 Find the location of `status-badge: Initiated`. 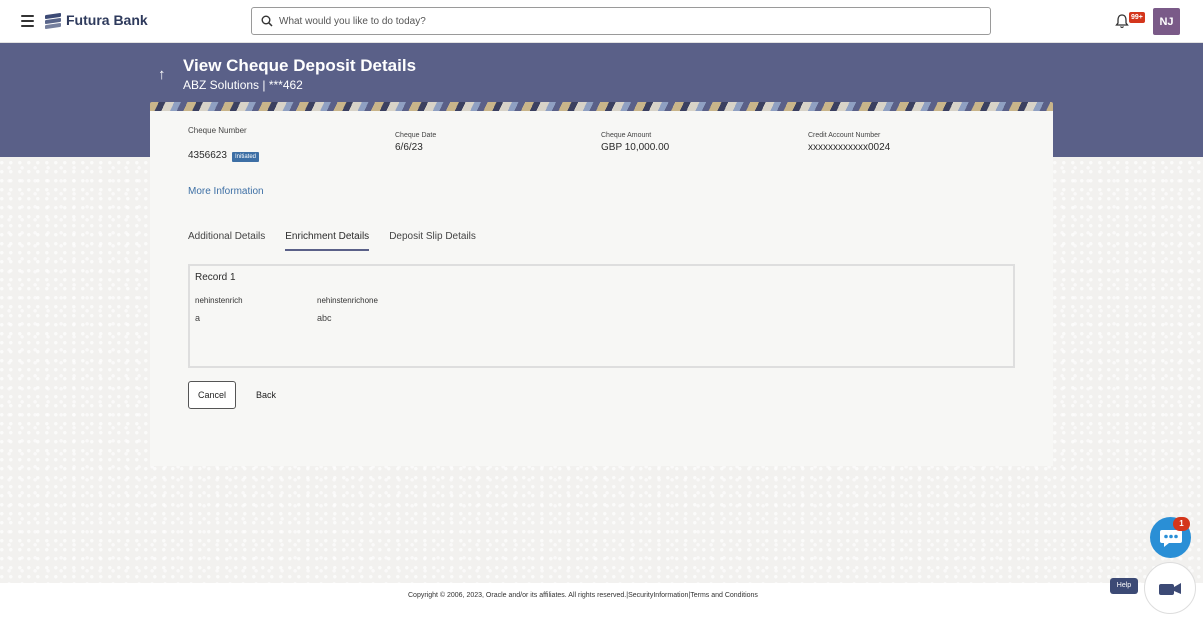

status-badge: Initiated is located at coordinates (246, 157).